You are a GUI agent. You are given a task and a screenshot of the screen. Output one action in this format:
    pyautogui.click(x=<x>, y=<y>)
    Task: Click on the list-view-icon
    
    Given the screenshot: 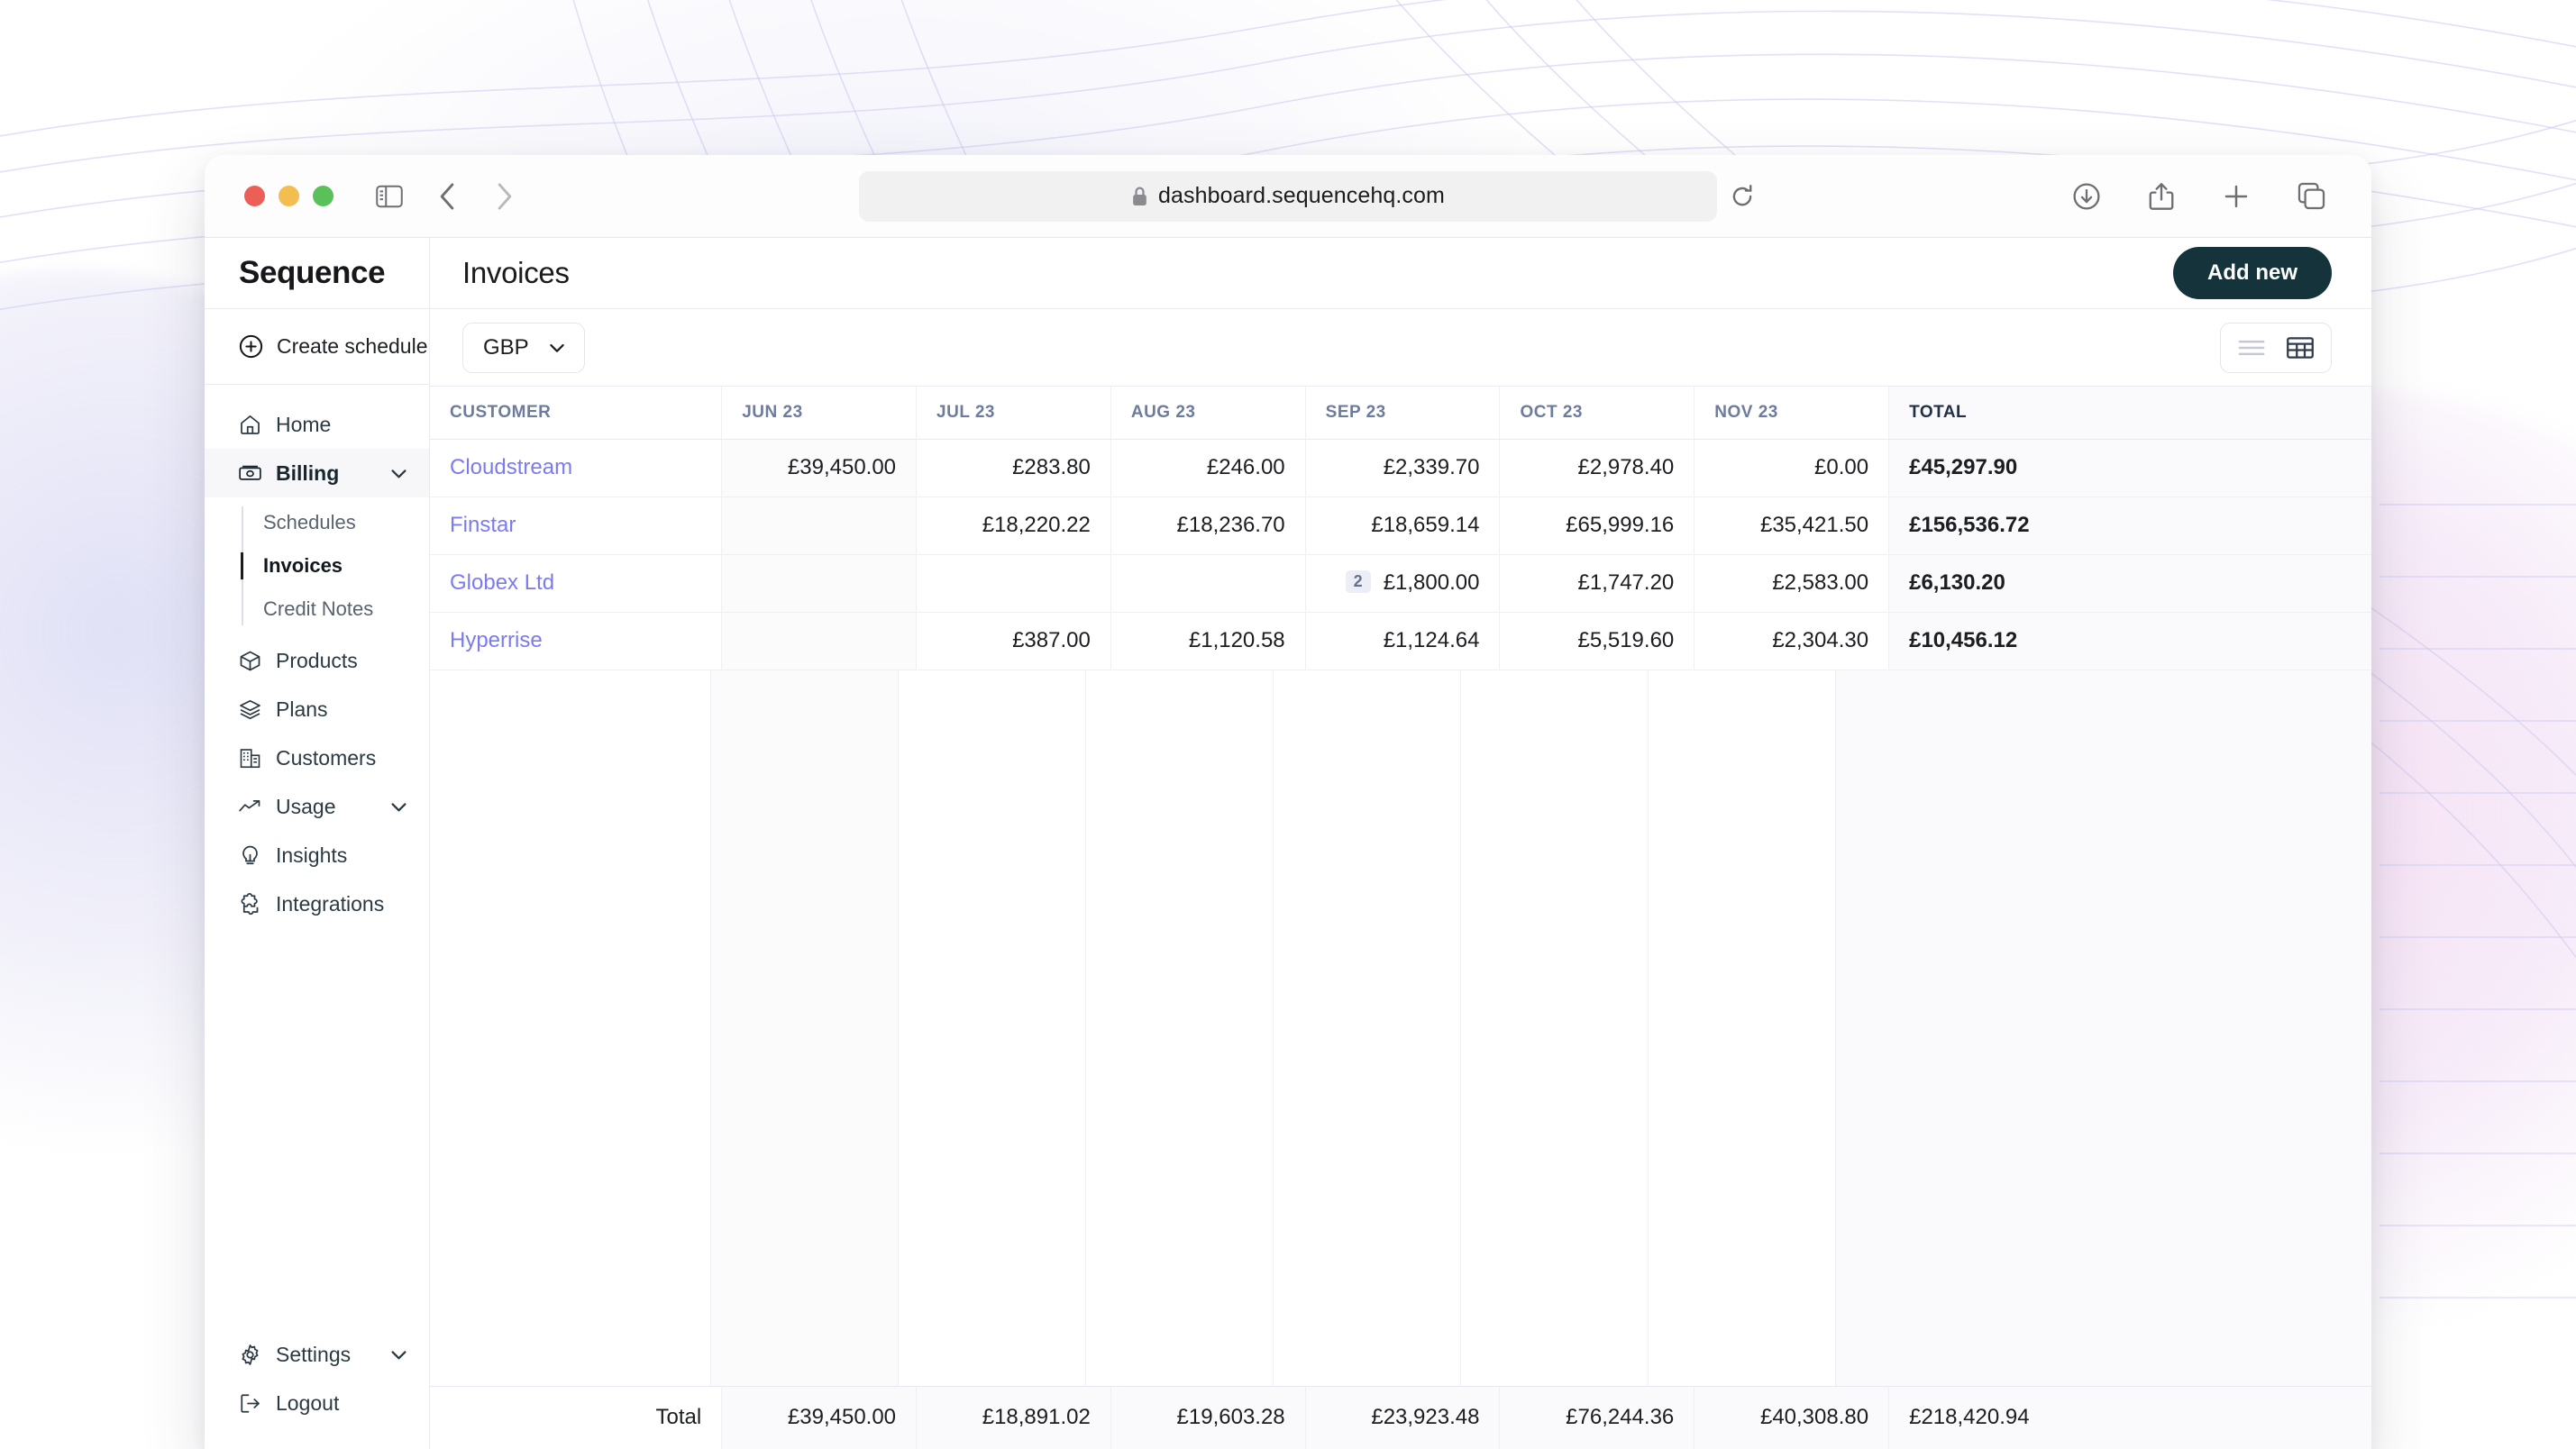 What is the action you would take?
    pyautogui.click(x=2251, y=348)
    